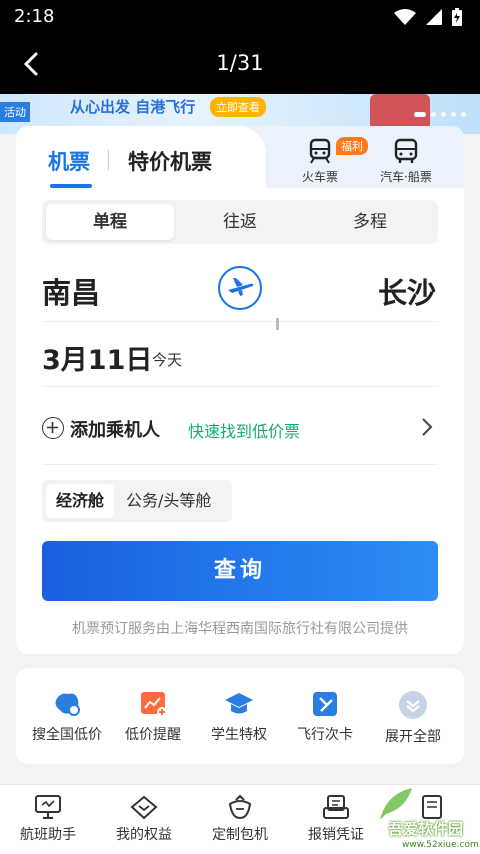 This screenshot has height=854, width=480. I want to click on bus-tab: 汽车·船票, so click(406, 161).